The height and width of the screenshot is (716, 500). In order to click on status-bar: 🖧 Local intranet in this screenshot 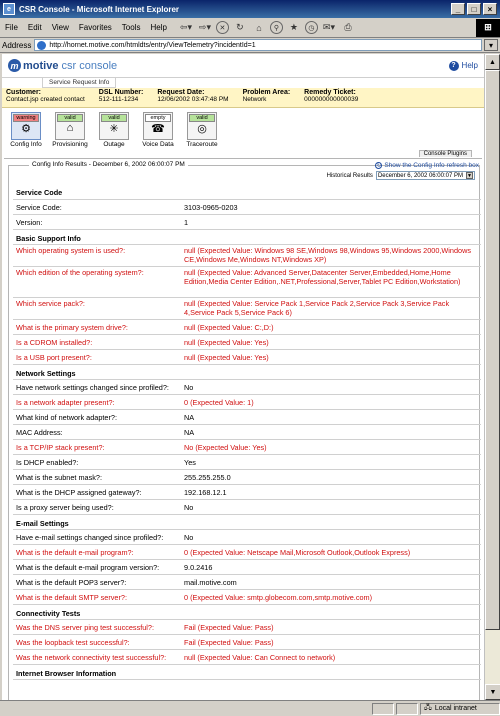, I will do `click(250, 708)`.